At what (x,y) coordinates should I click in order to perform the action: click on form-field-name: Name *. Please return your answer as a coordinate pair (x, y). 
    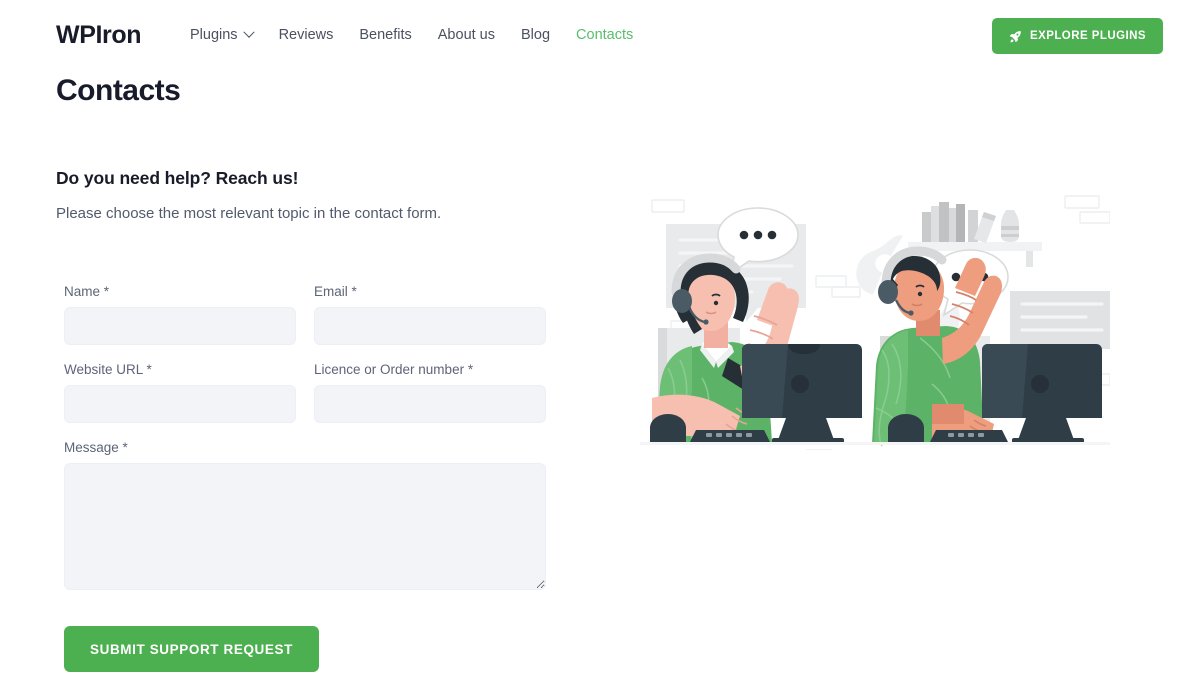
    Looking at the image, I should click on (180, 314).